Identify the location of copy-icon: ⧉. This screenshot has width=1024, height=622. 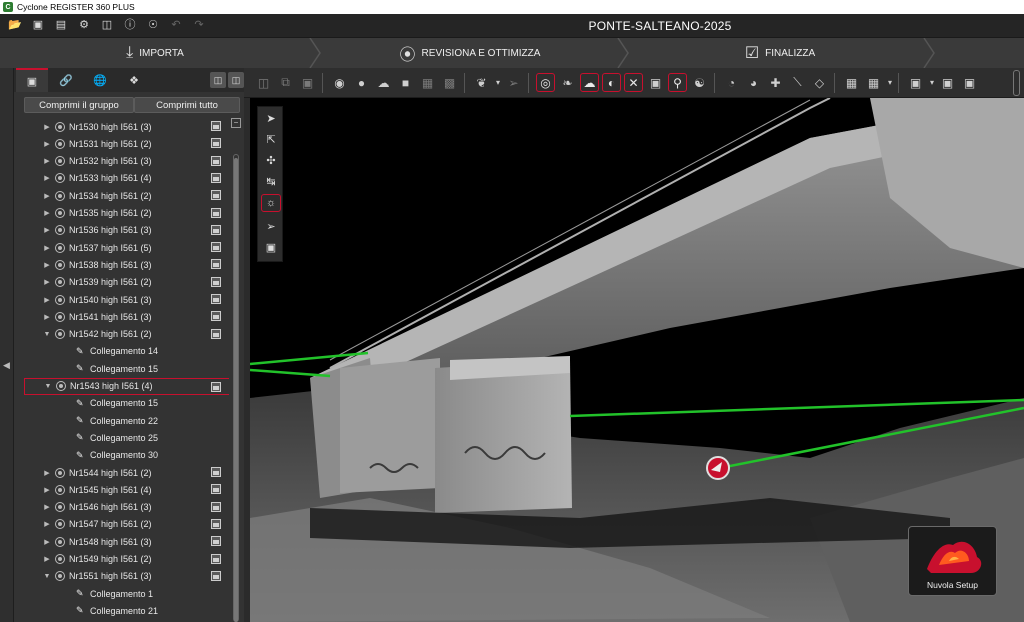
(285, 82).